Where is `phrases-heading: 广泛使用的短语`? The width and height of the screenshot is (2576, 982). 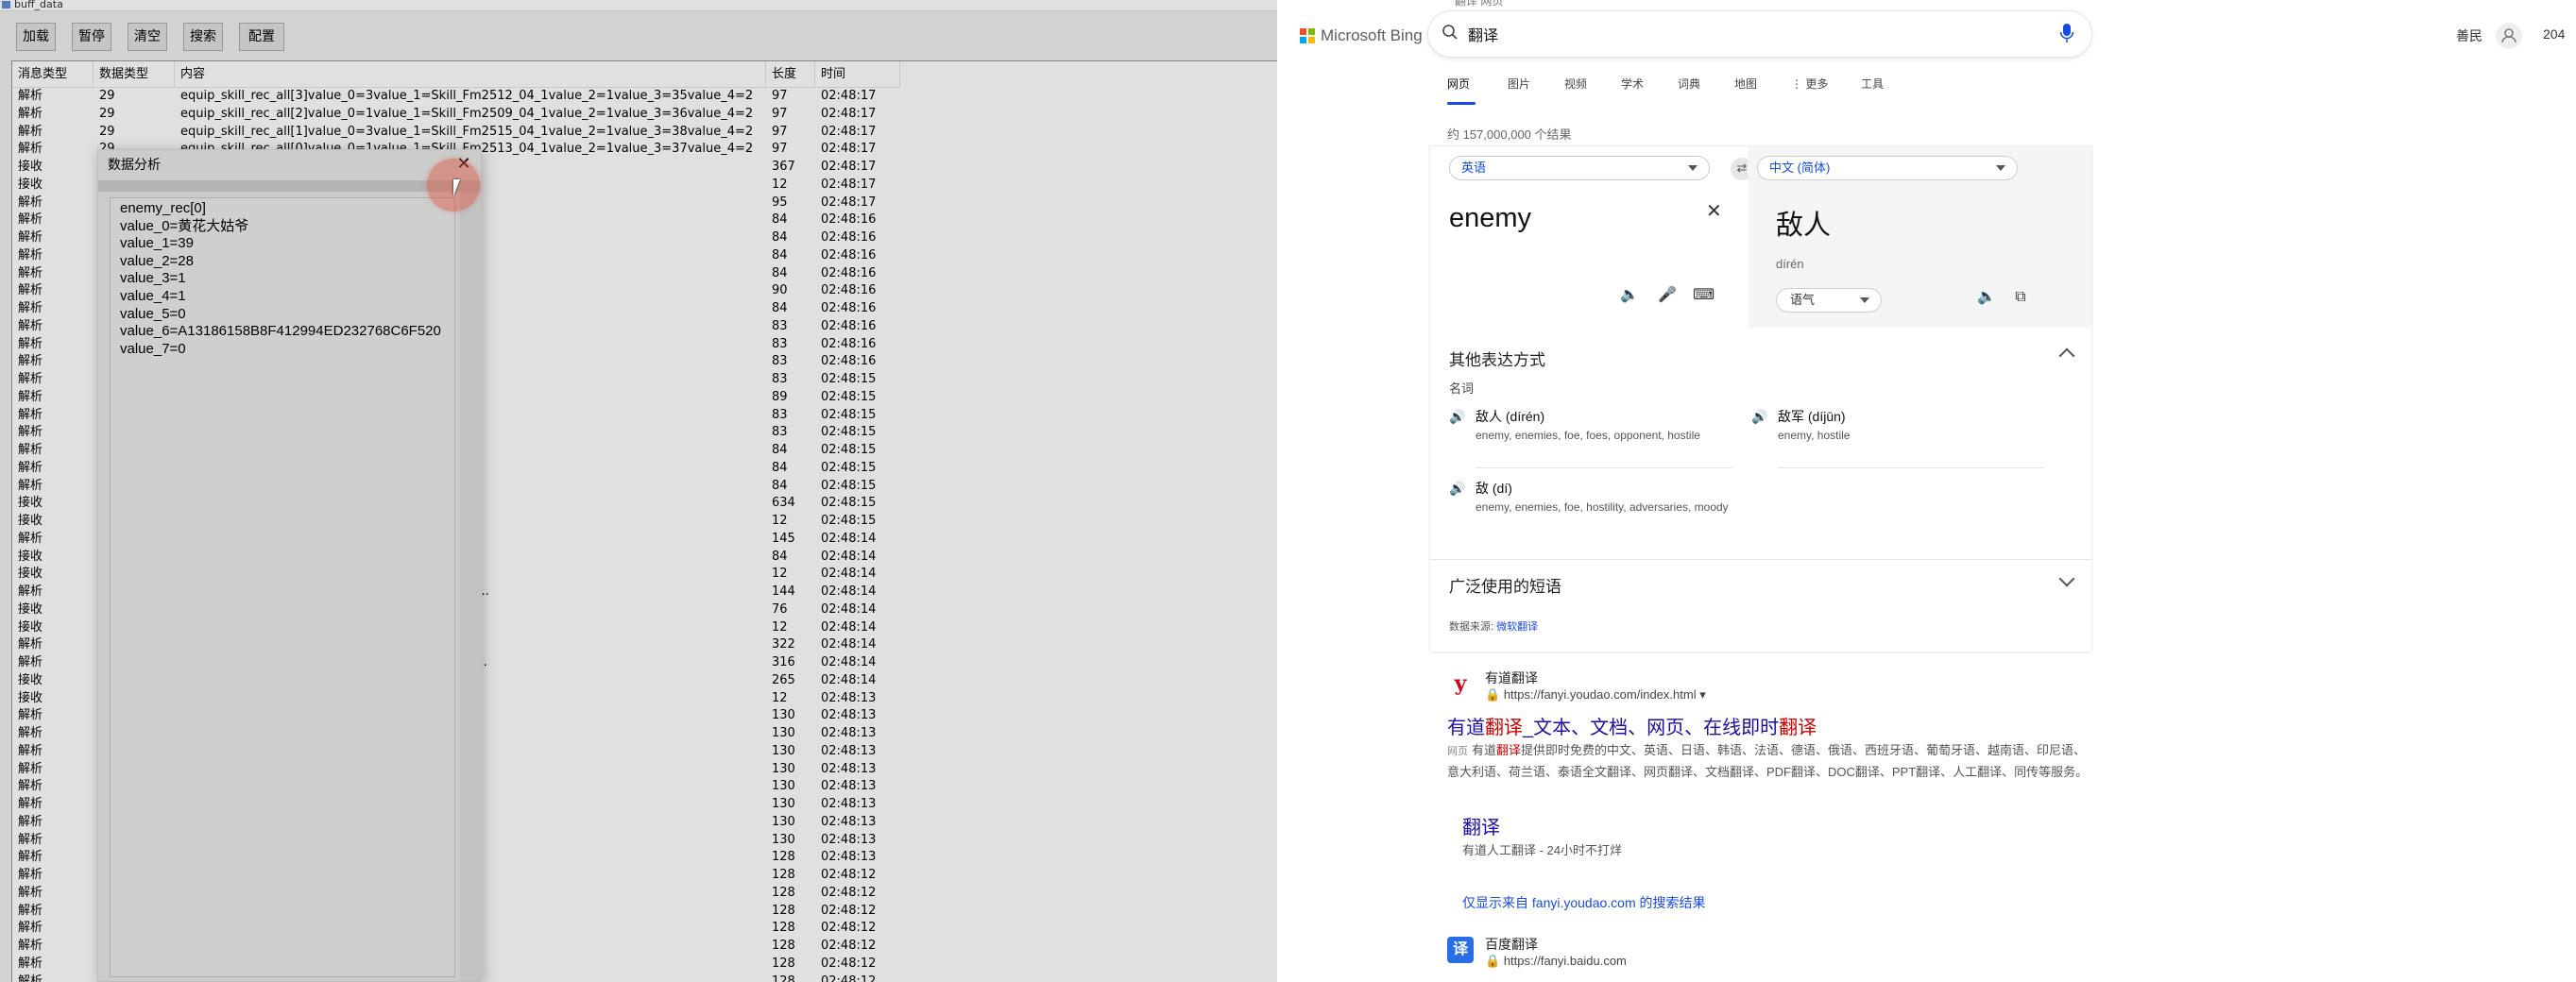 phrases-heading: 广泛使用的短语 is located at coordinates (1505, 585).